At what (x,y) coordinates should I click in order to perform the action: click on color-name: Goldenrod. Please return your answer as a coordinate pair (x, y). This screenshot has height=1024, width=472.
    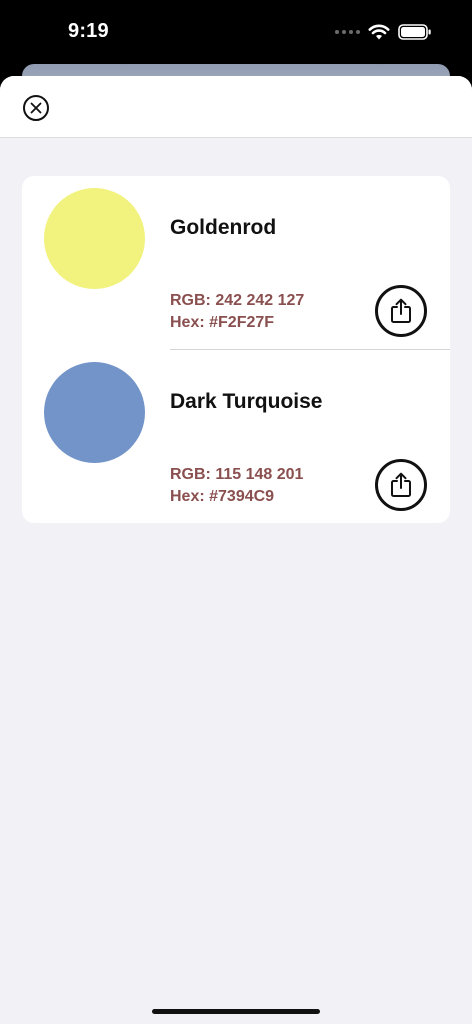
    Looking at the image, I should click on (223, 227).